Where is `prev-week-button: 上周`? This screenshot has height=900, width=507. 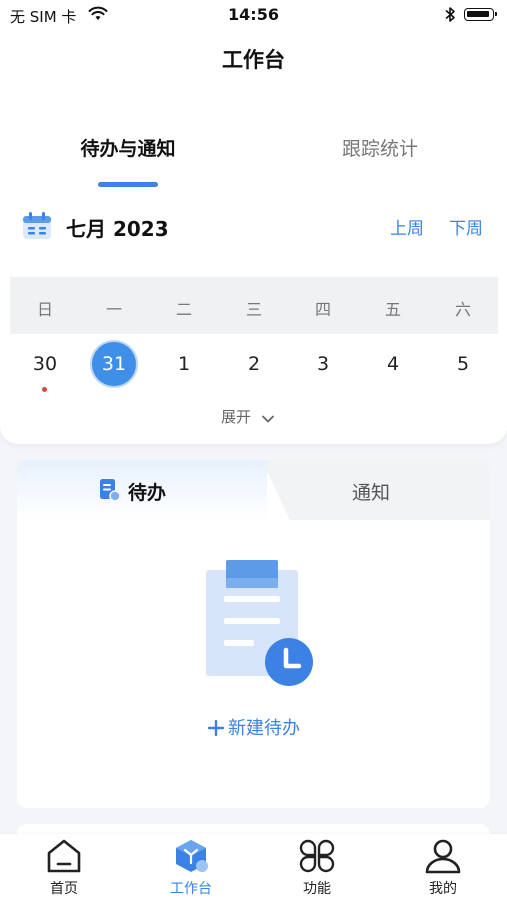 prev-week-button: 上周 is located at coordinates (407, 226).